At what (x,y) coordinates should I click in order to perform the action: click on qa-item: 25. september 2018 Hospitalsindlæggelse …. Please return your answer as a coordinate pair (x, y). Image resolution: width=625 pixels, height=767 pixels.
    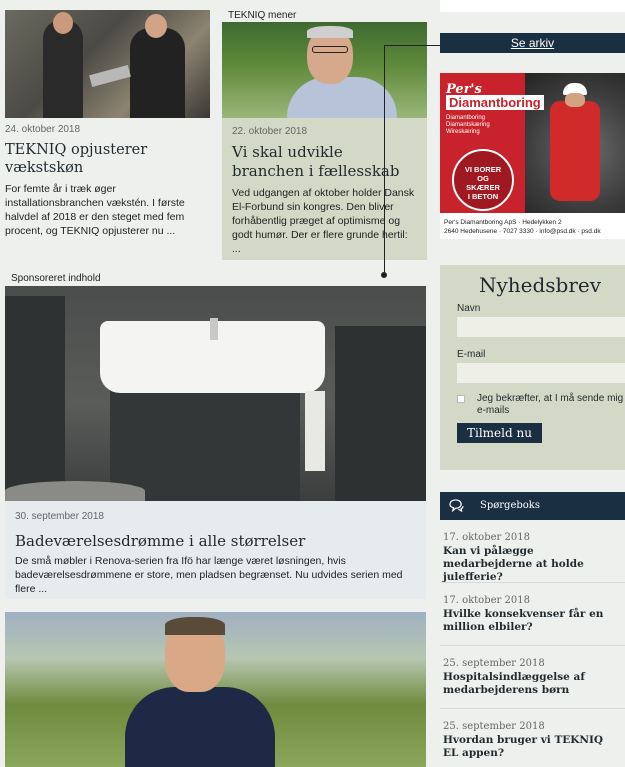
    Looking at the image, I should click on (532, 677).